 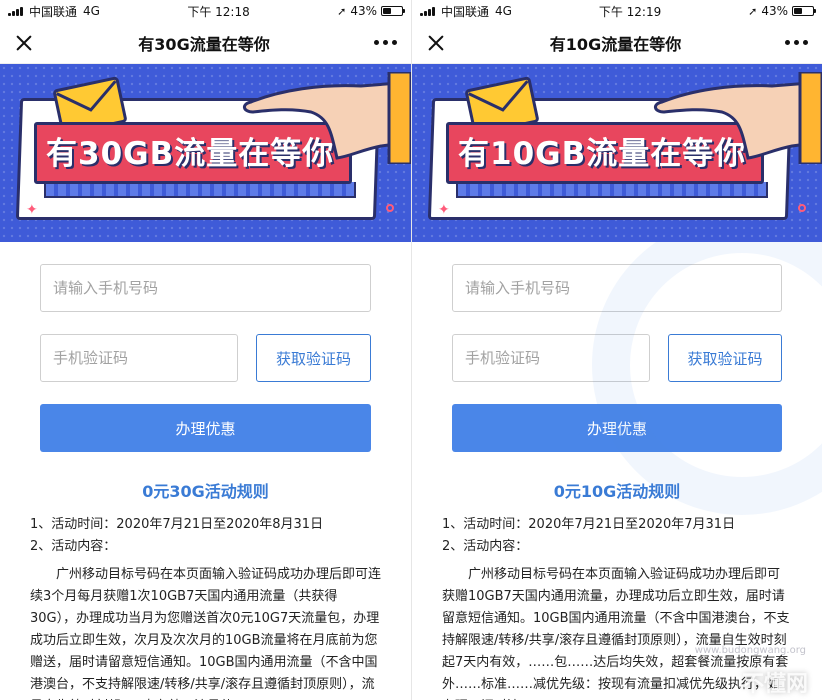 I want to click on phone-input, so click(x=205, y=288).